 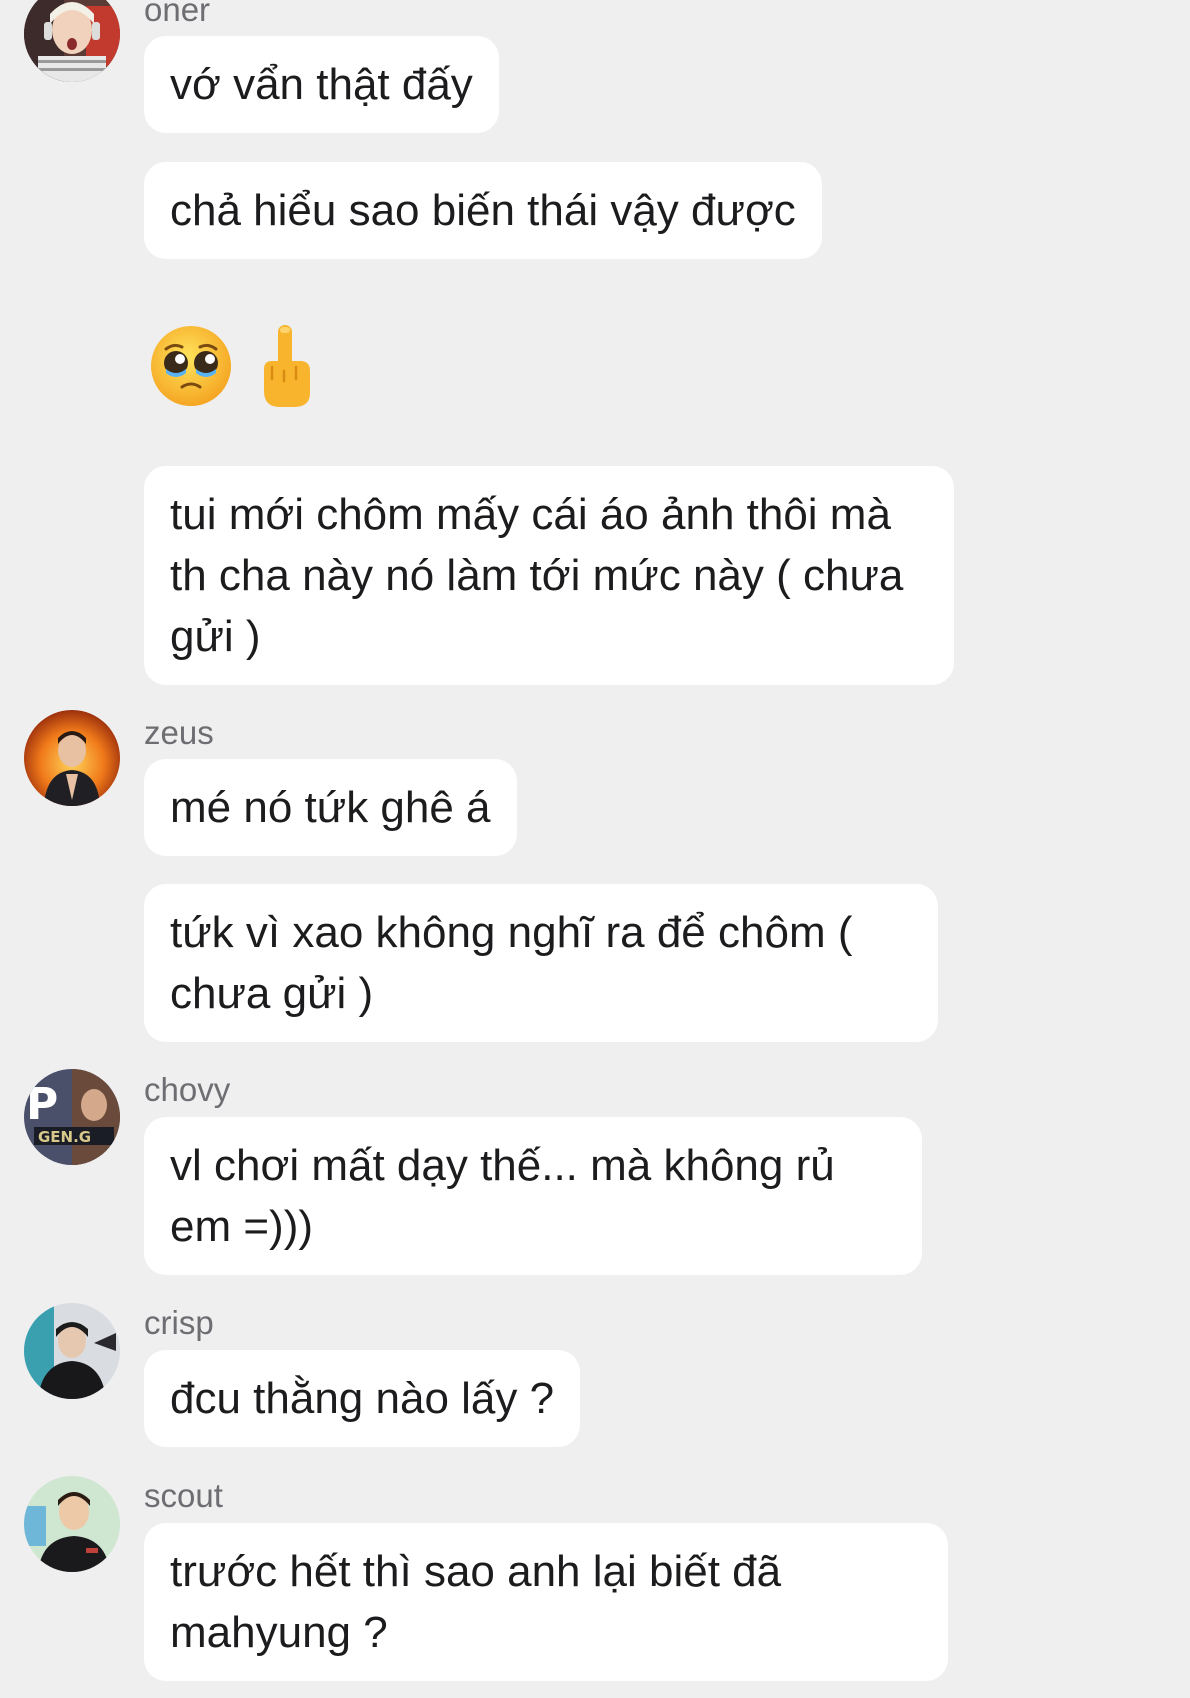 I want to click on avatar-chovy: P GEN.G, so click(x=72, y=1117).